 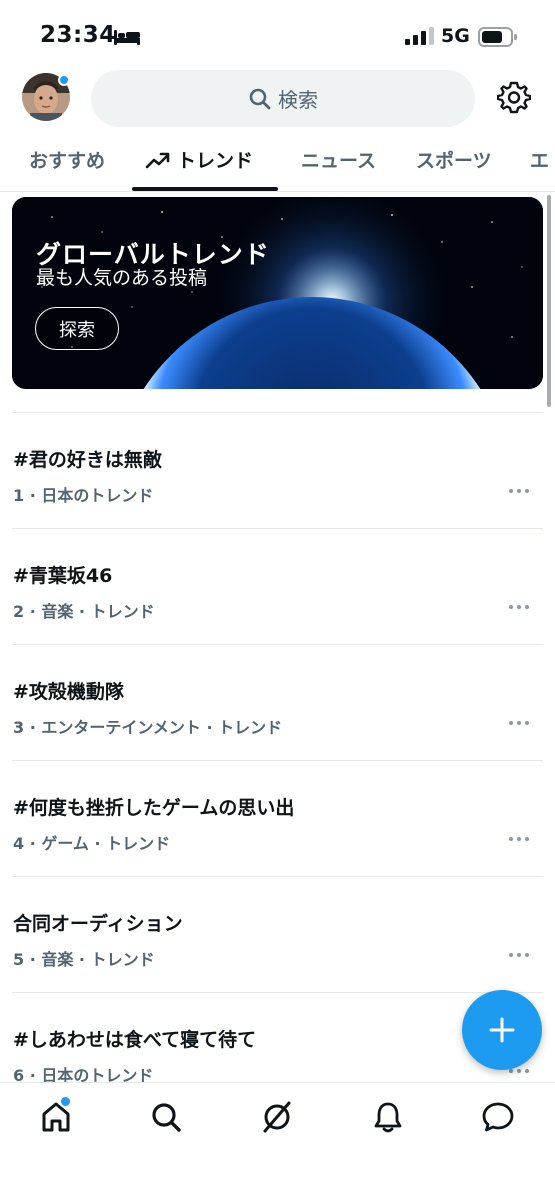 What do you see at coordinates (277, 1117) in the screenshot?
I see `grok-icon` at bounding box center [277, 1117].